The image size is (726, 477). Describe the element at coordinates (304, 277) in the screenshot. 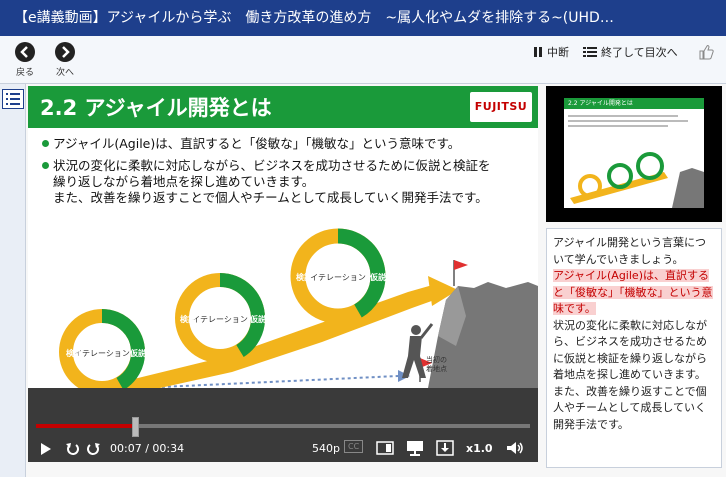

I see `loop-3-left: 検証` at that location.